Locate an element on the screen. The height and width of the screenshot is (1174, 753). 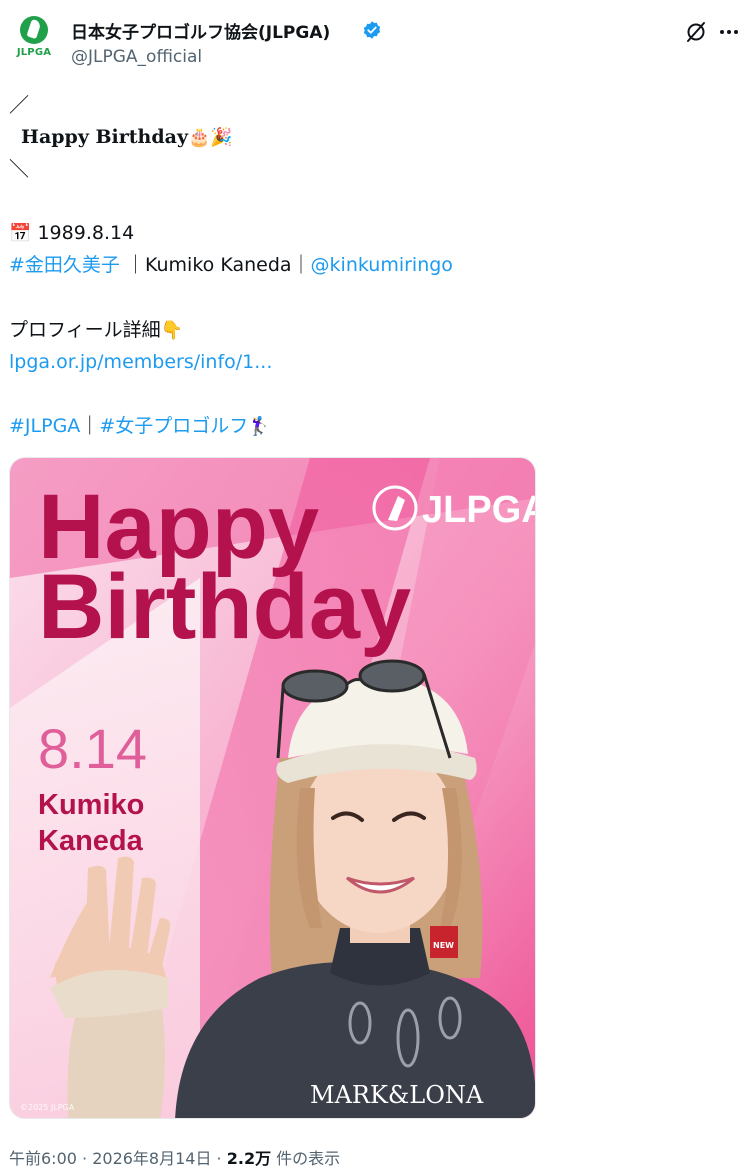
profile-line: プロフィール詳細👇 is located at coordinates (96, 330).